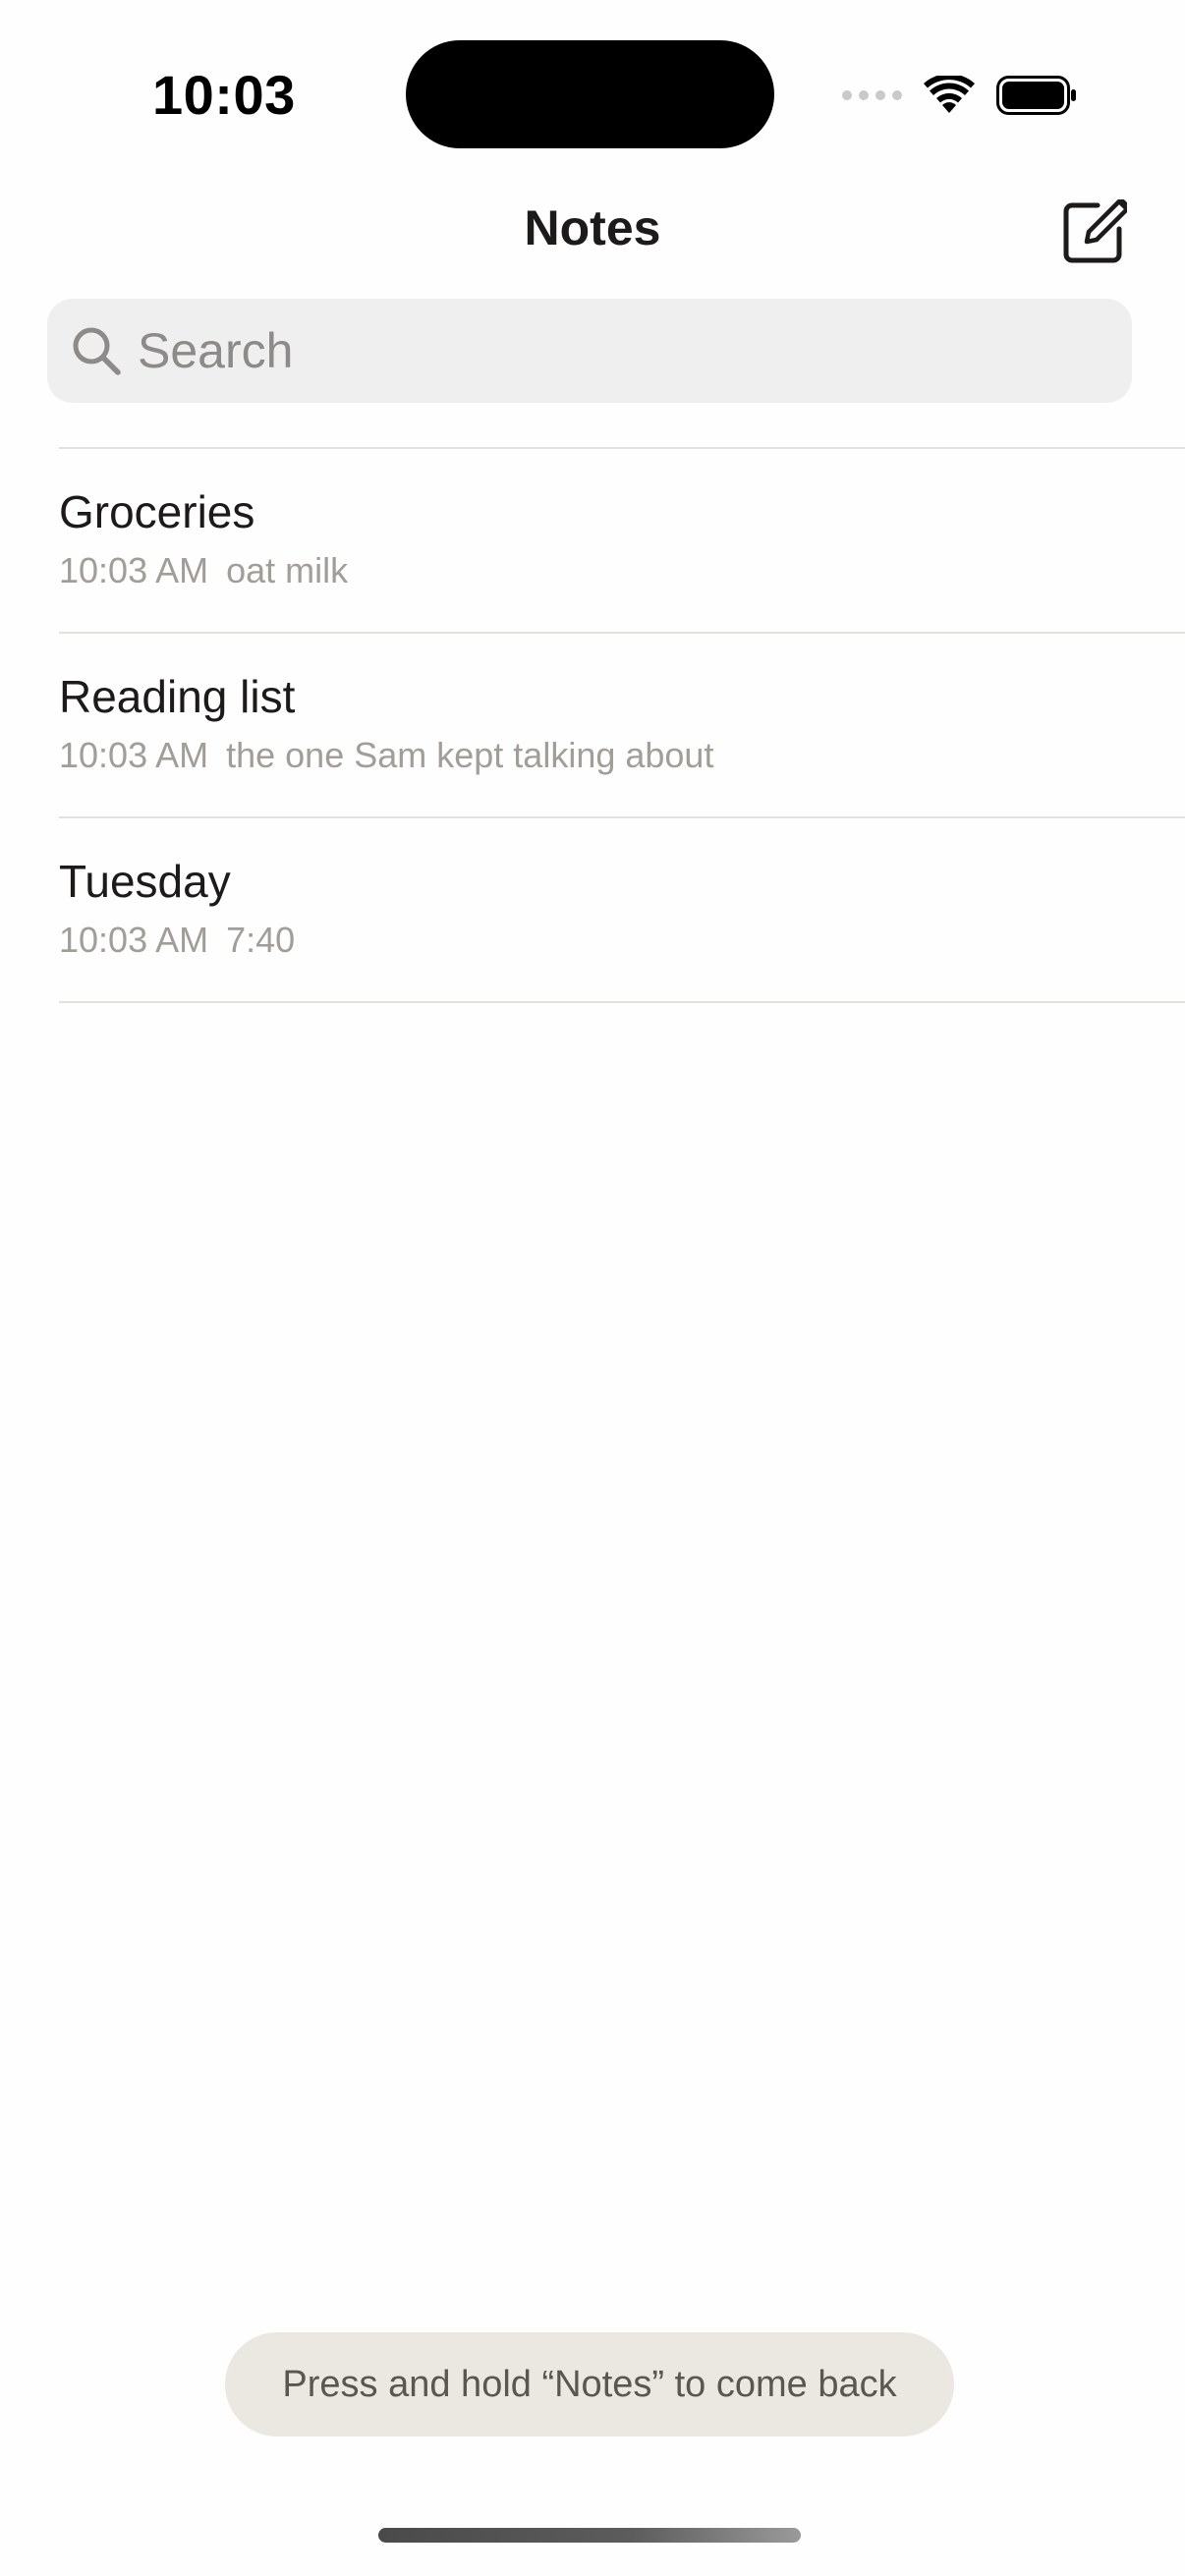 This screenshot has height=2576, width=1185. Describe the element at coordinates (592, 227) in the screenshot. I see `page-title: Notes` at that location.